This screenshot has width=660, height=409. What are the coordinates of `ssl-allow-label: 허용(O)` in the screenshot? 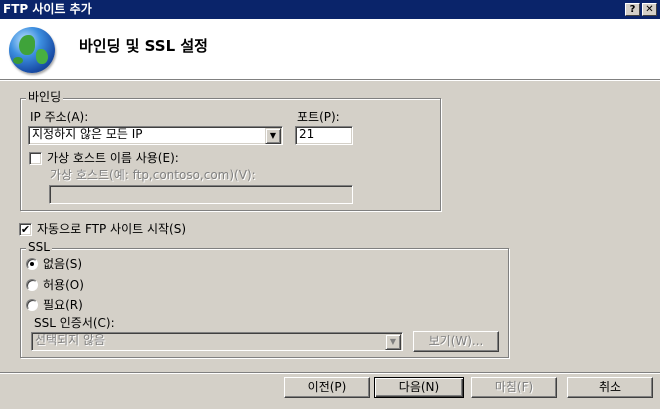 It's located at (63, 285).